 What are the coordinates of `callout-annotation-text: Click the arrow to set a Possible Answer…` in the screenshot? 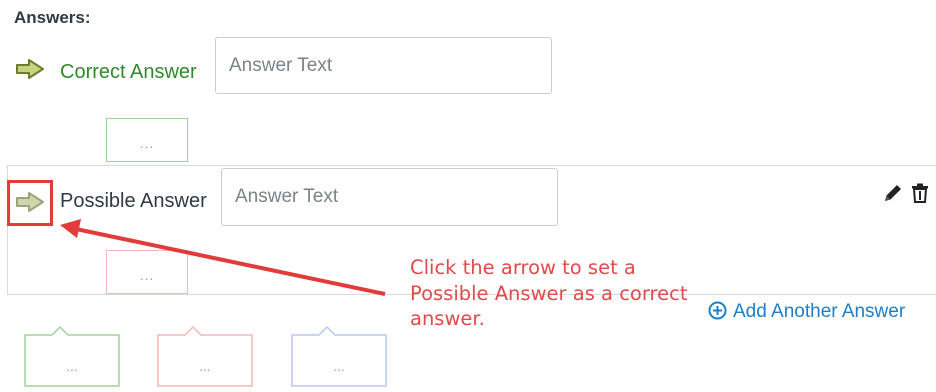 It's located at (549, 293).